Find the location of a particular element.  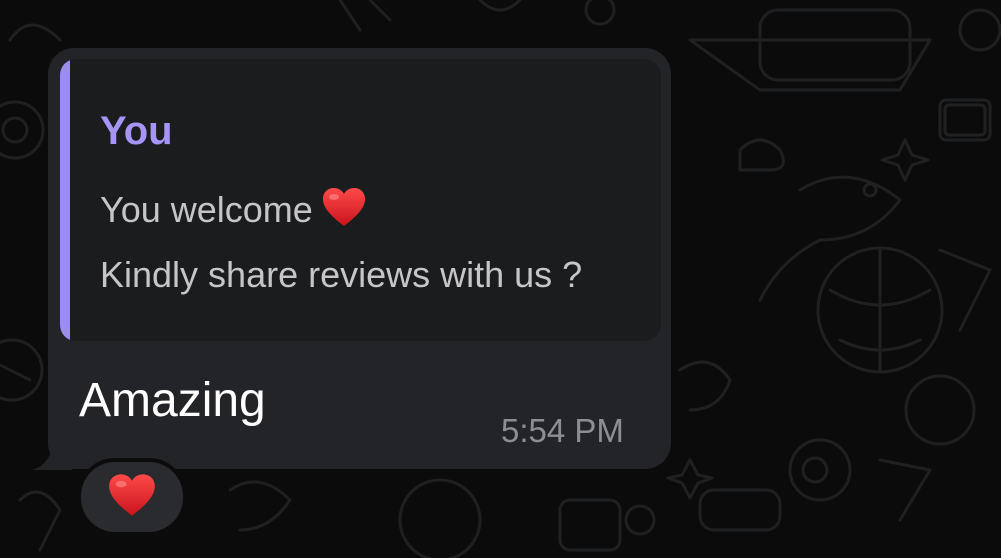

message-text: Amazing is located at coordinates (172, 400).